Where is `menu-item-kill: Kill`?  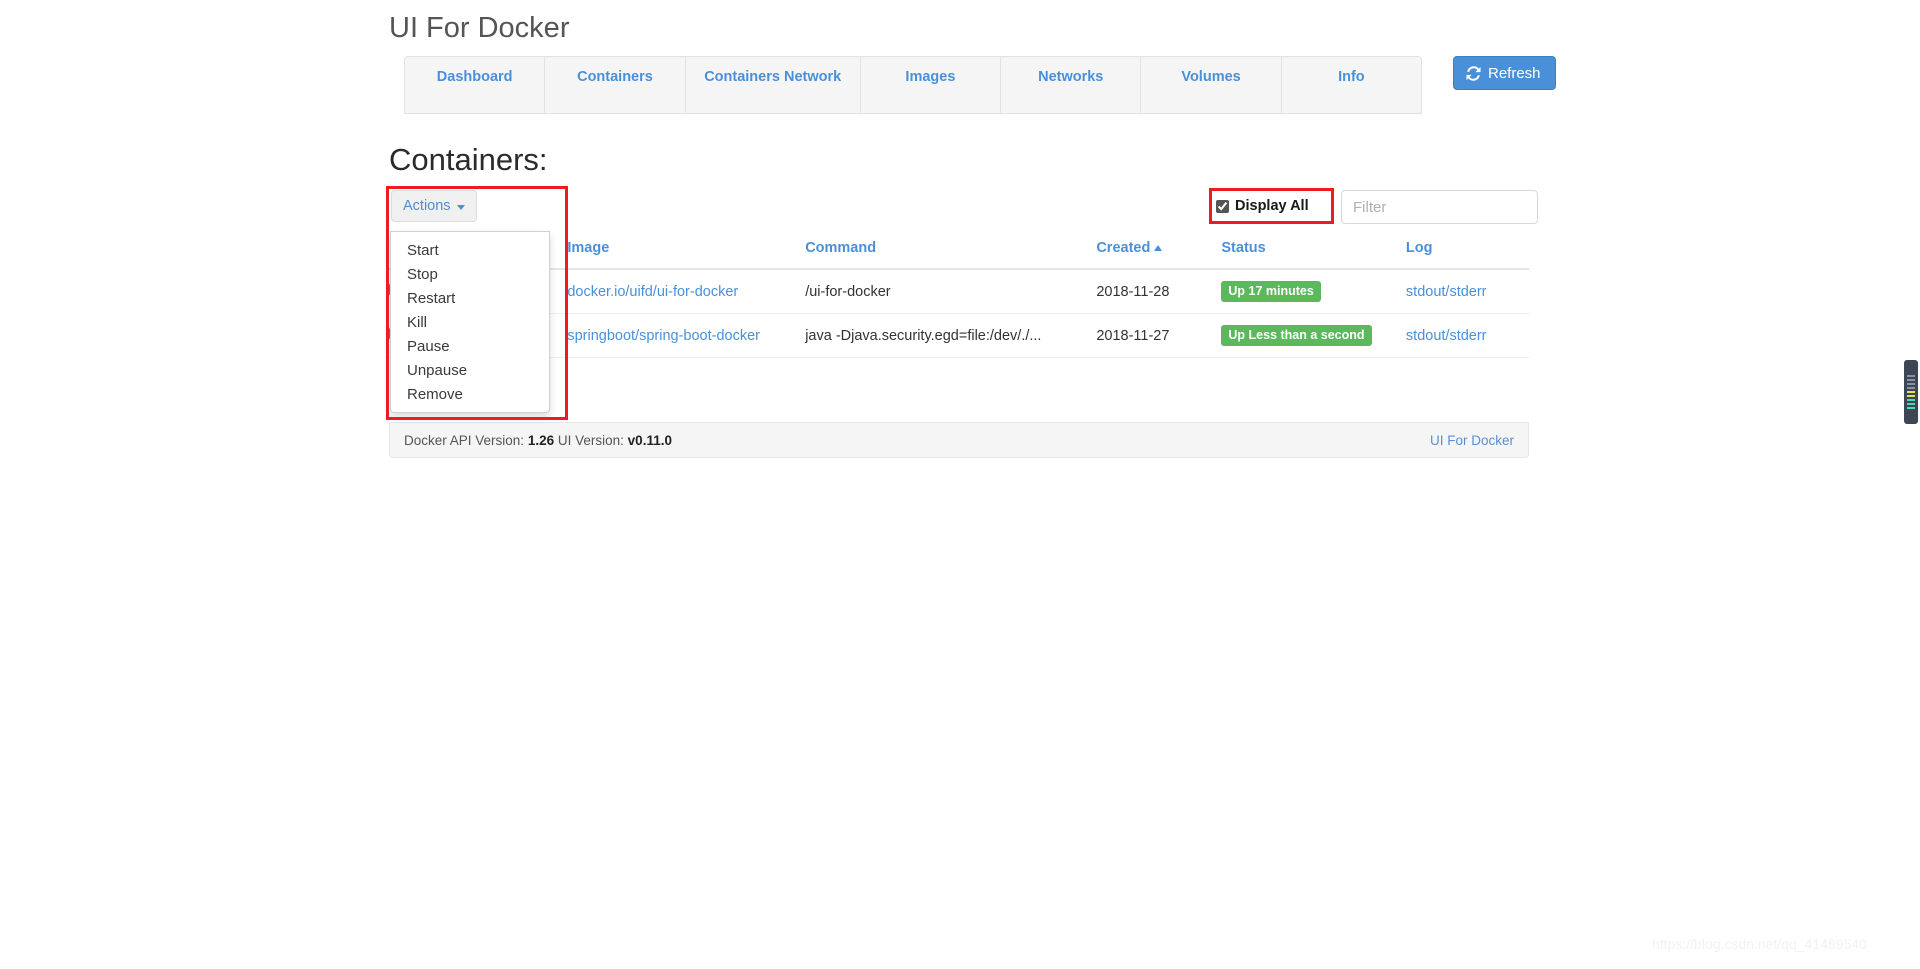
menu-item-kill: Kill is located at coordinates (470, 322).